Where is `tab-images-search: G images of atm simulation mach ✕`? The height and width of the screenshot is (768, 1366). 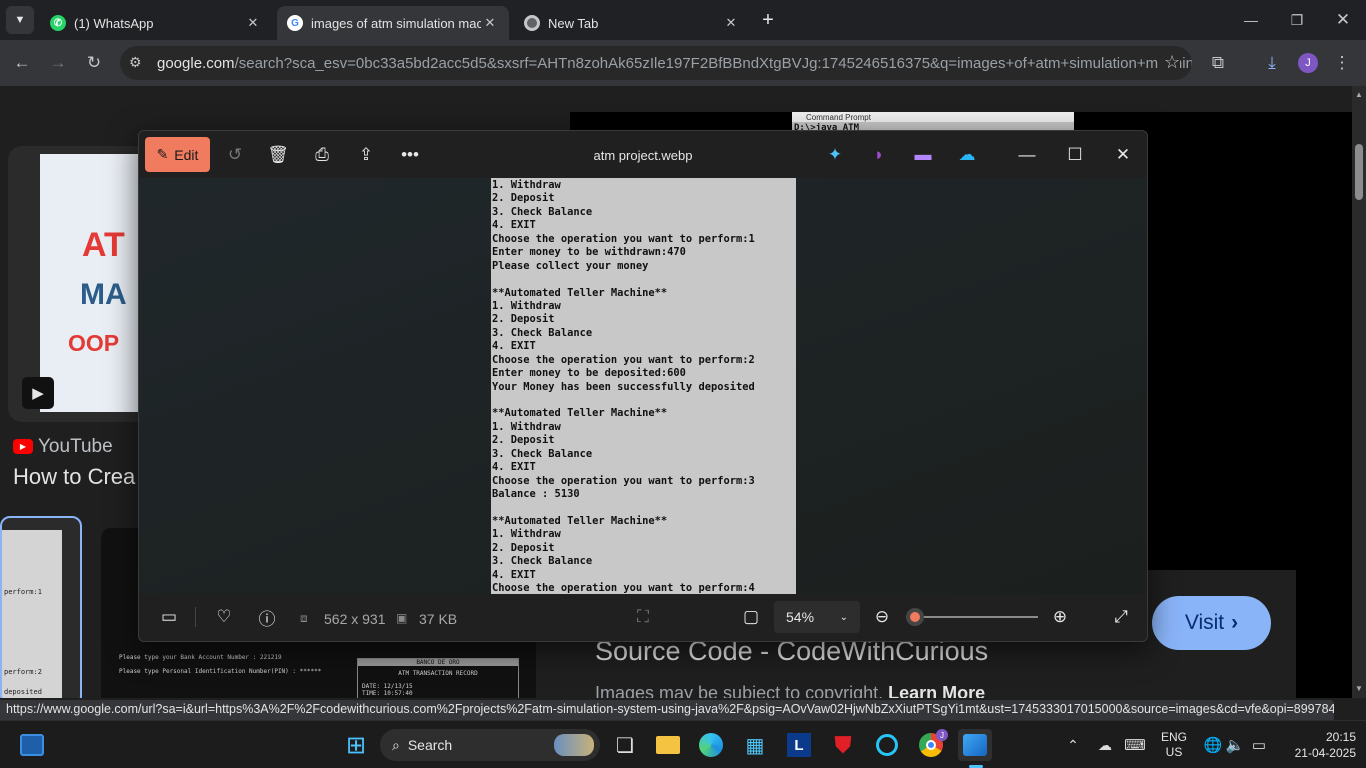 tab-images-search: G images of atm simulation mach ✕ is located at coordinates (393, 23).